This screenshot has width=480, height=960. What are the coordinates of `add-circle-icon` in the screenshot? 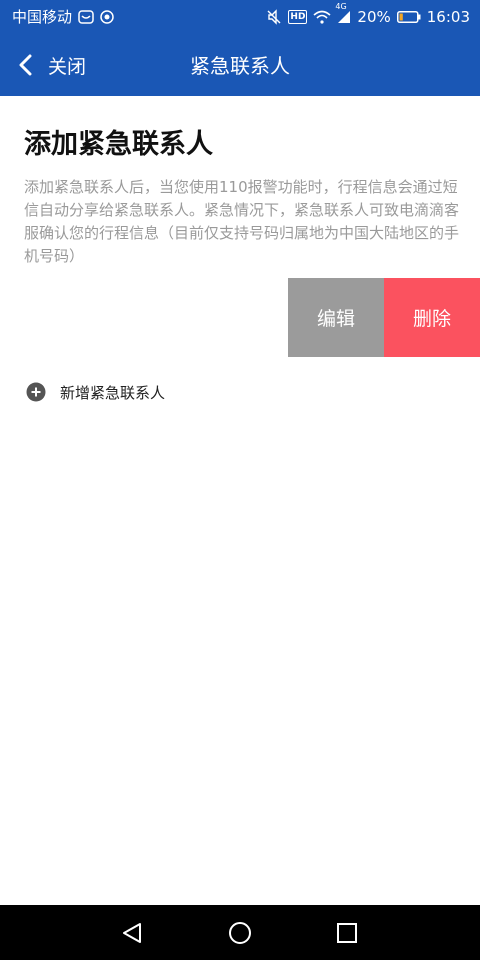 It's located at (36, 392).